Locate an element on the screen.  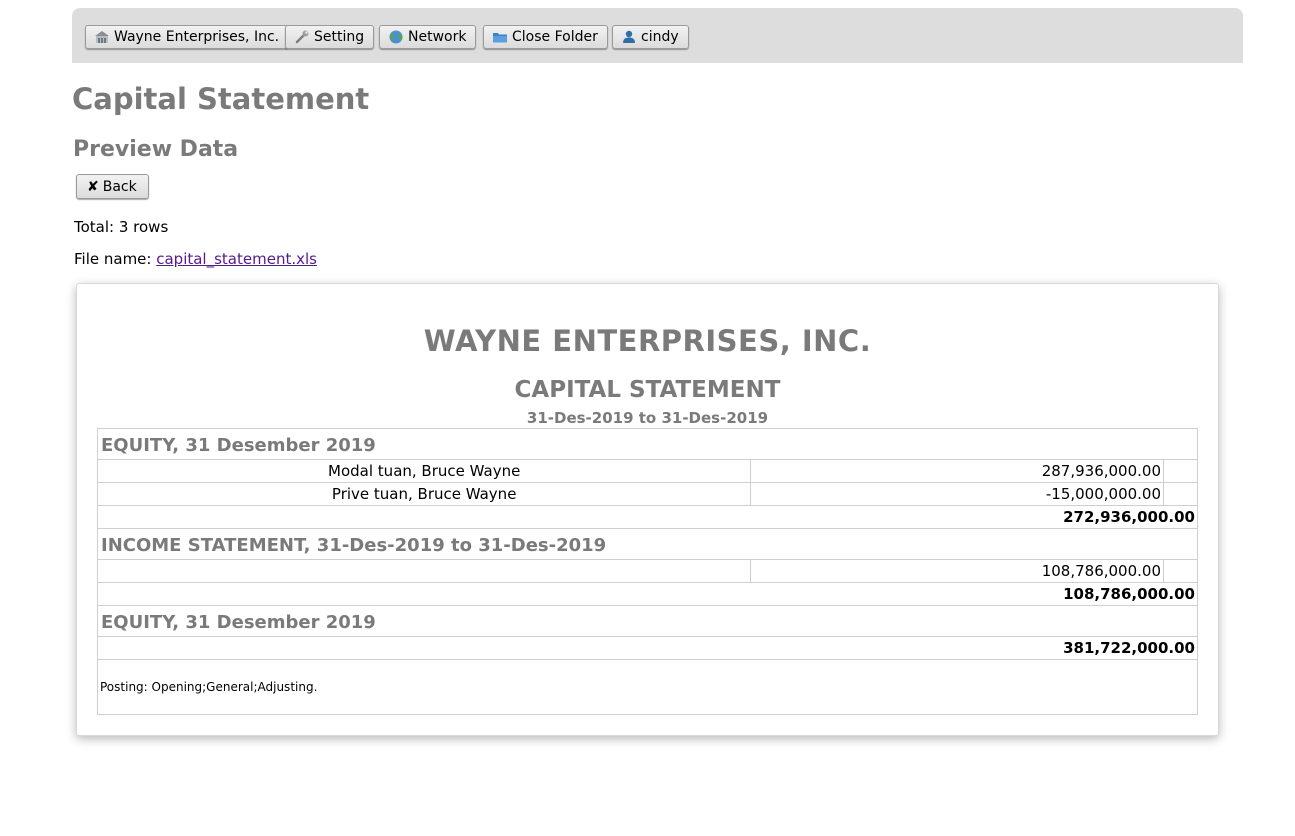
equity-closing-total: 381,722,000.00 is located at coordinates (647, 648).